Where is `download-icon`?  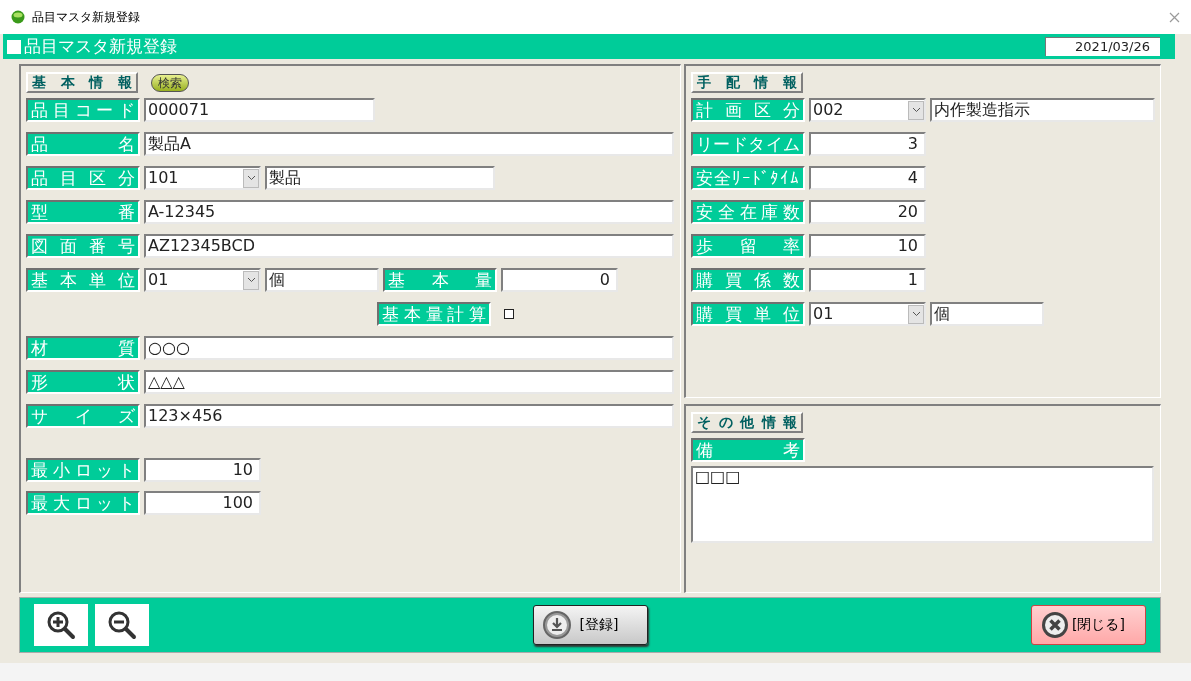
download-icon is located at coordinates (556, 625).